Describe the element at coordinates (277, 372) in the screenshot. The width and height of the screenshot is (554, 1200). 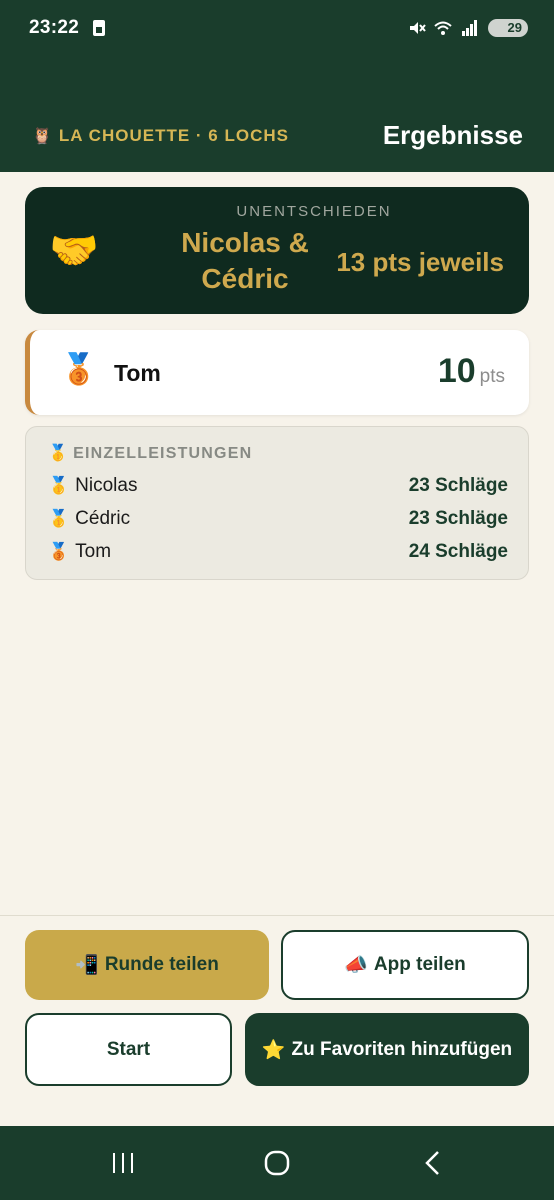
I see `third-place-card: 🥉 Tom 10 pts` at that location.